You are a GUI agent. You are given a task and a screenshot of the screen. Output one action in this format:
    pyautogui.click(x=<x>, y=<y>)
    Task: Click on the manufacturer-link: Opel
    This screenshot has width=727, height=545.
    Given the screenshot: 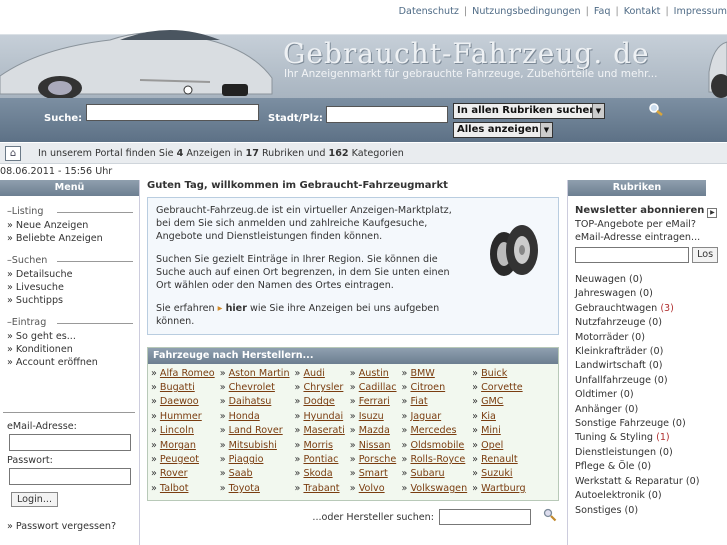 What is the action you would take?
    pyautogui.click(x=492, y=445)
    